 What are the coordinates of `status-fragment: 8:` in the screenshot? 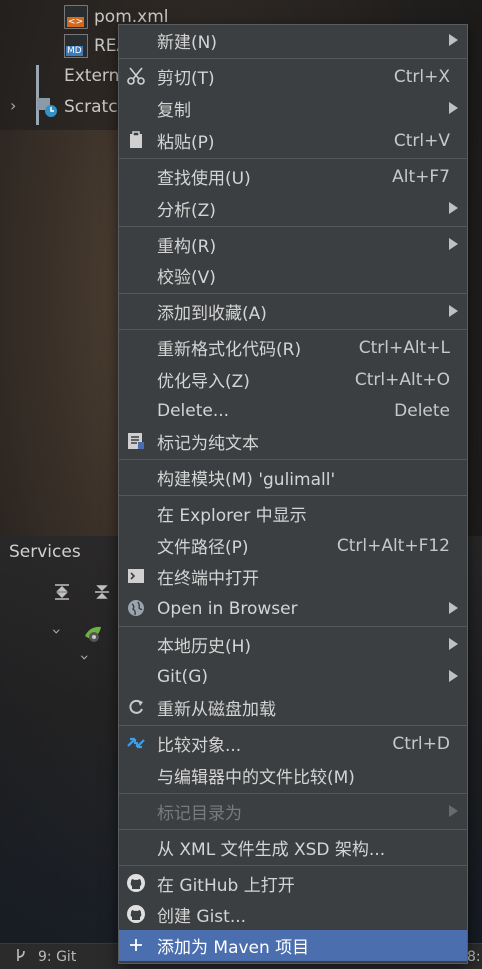 It's located at (474, 957).